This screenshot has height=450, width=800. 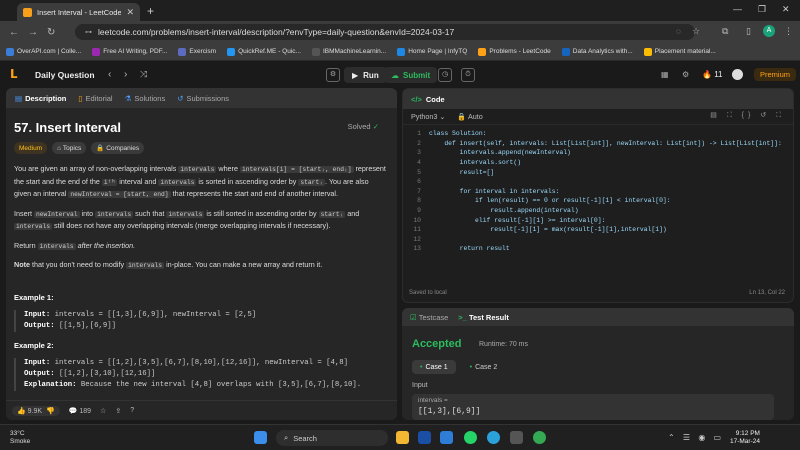 What do you see at coordinates (469, 116) in the screenshot?
I see `auto-mode-toggle: 🔒 Auto` at bounding box center [469, 116].